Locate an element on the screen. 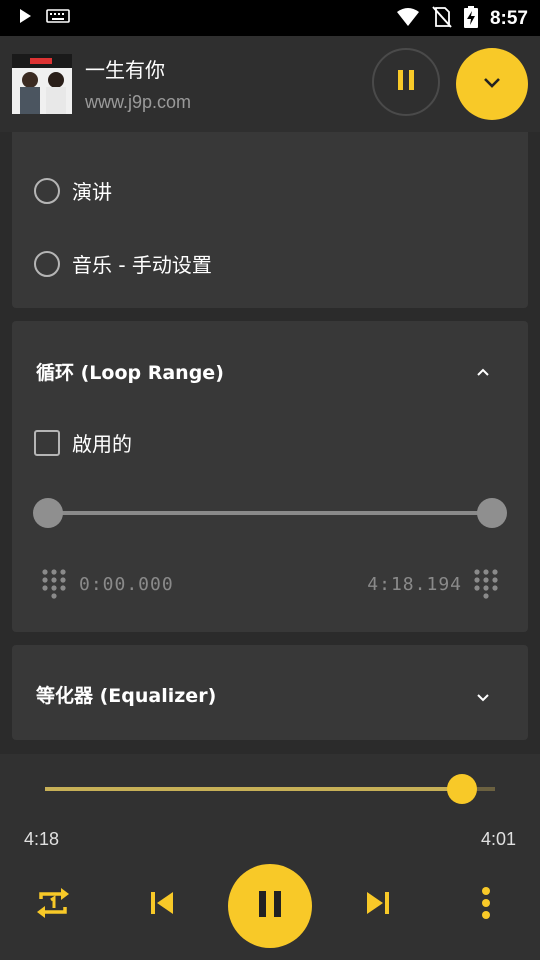 Image resolution: width=540 pixels, height=960 pixels. track-subtitle: www.j9p.com is located at coordinates (138, 102).